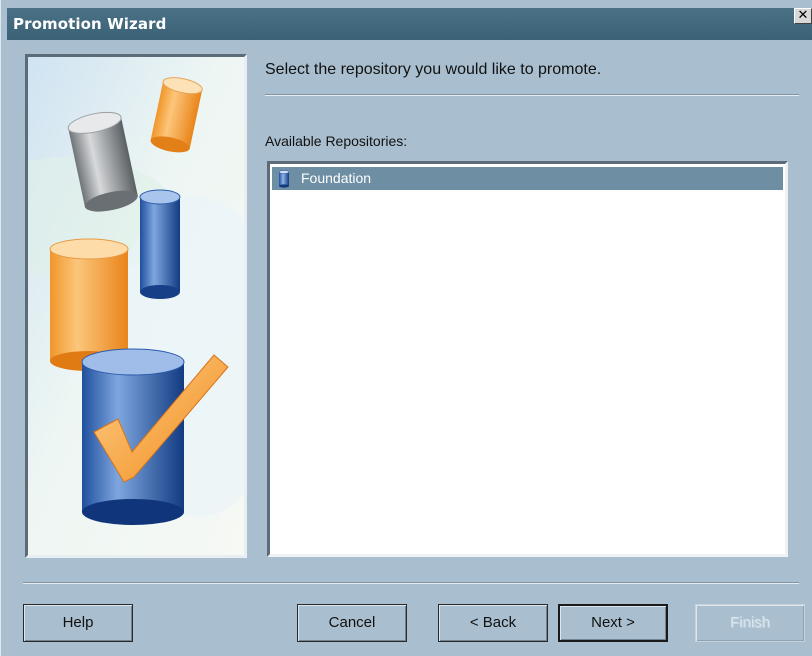 The width and height of the screenshot is (812, 656). I want to click on close-icon: ✕, so click(803, 15).